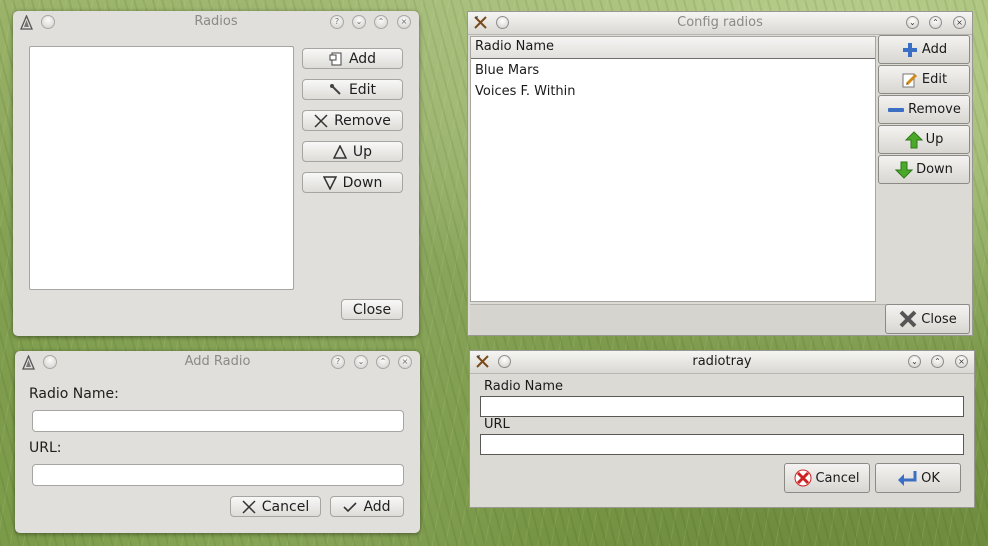 The height and width of the screenshot is (546, 988). Describe the element at coordinates (216, 22) in the screenshot. I see `radios-titlebar: Radios ? ⌄ ⌃ ×` at that location.